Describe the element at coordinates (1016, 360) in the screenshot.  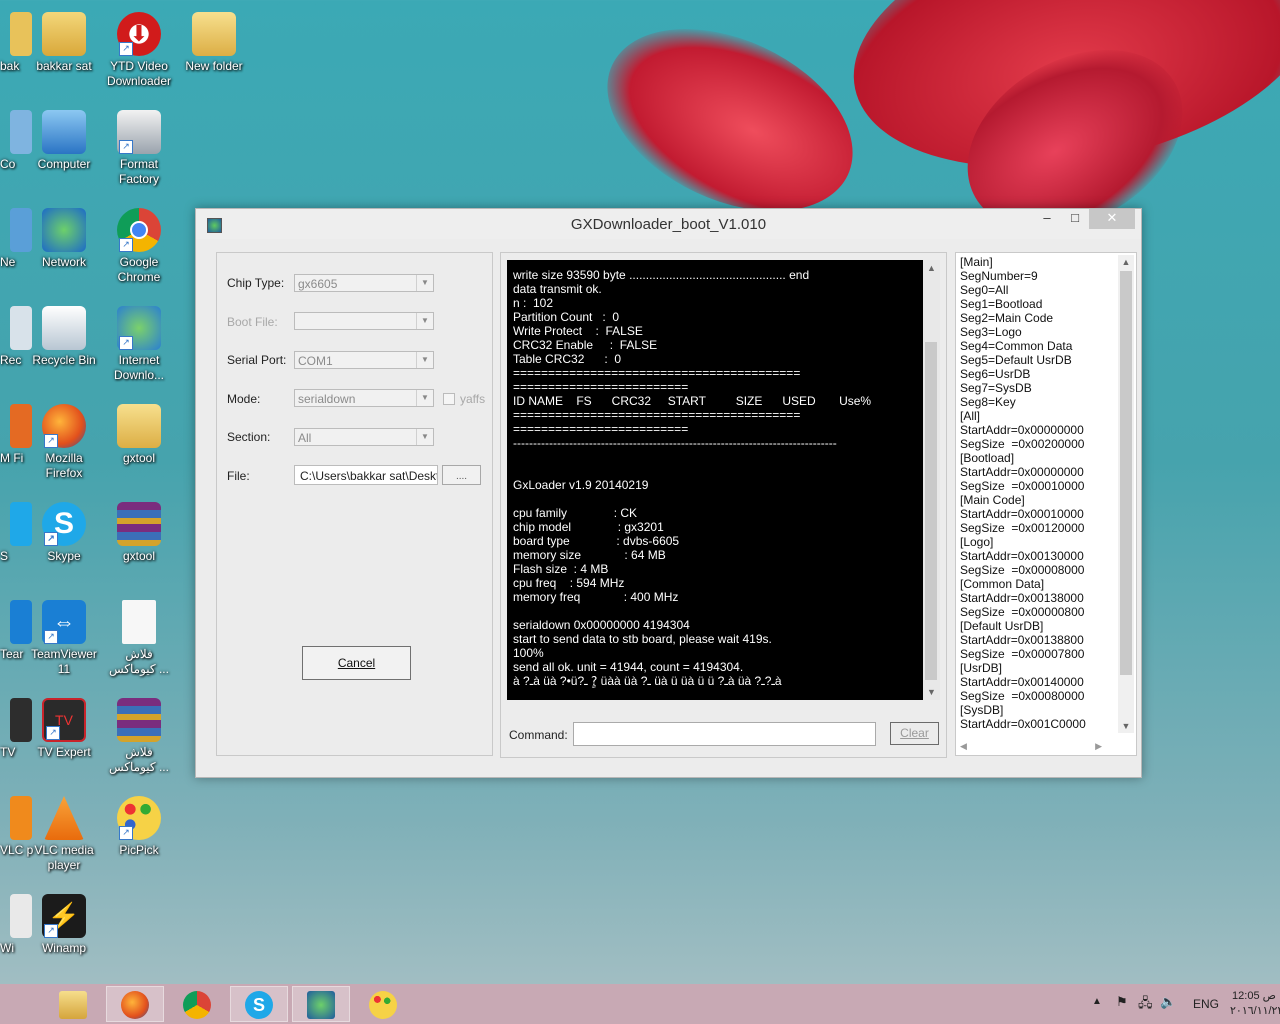
I see `partition-info-line: Seg5=Default UsrDB` at that location.